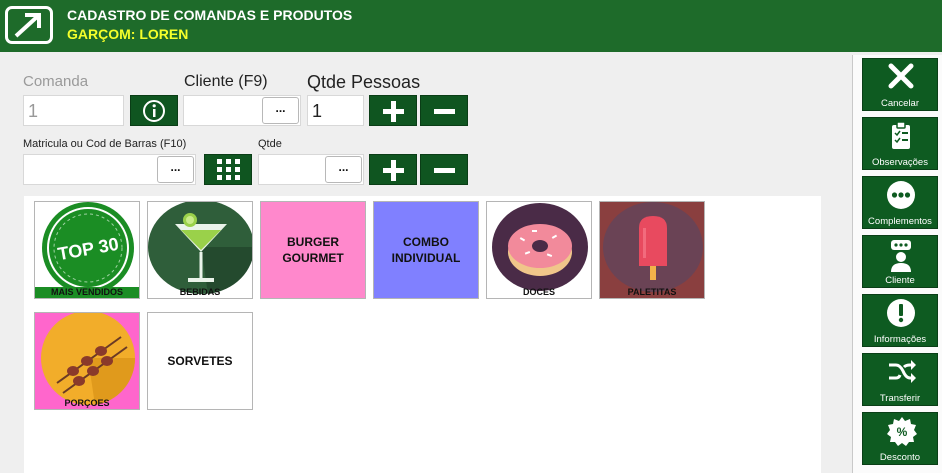  I want to click on matricula-label: Matricula ou Cod de Barras (F10), so click(105, 144).